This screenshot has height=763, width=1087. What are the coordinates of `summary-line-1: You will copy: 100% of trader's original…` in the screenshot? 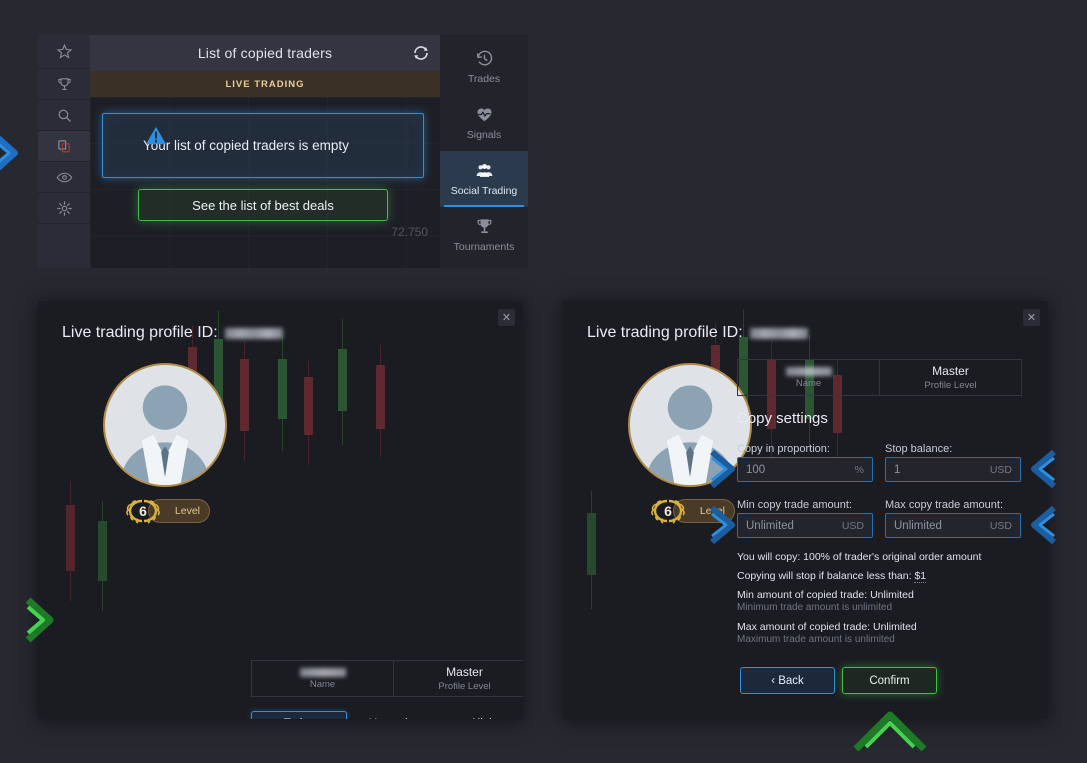 It's located at (859, 557).